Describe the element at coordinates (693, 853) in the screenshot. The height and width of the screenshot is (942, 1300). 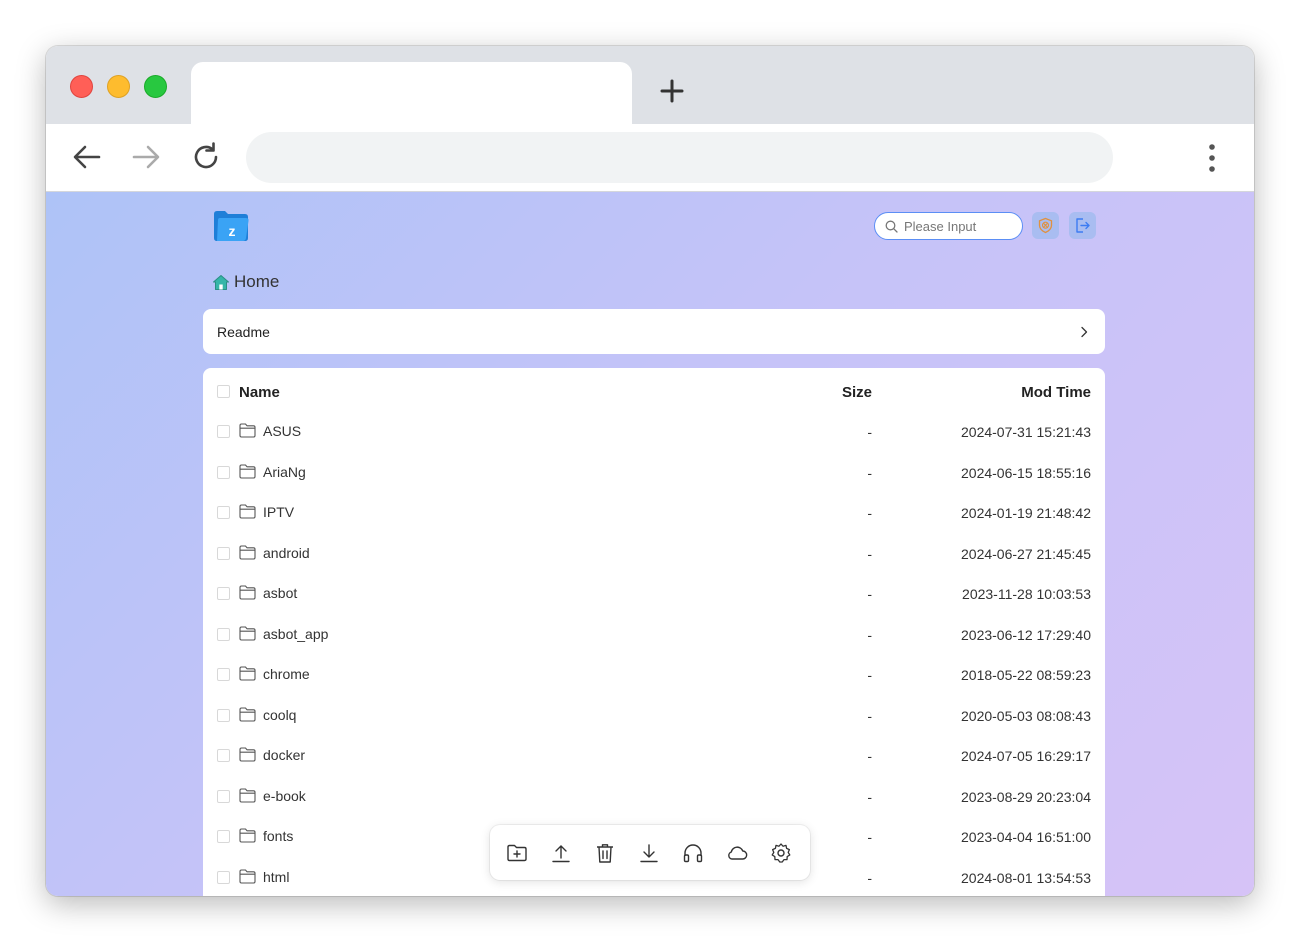
I see `audio-player-button` at that location.